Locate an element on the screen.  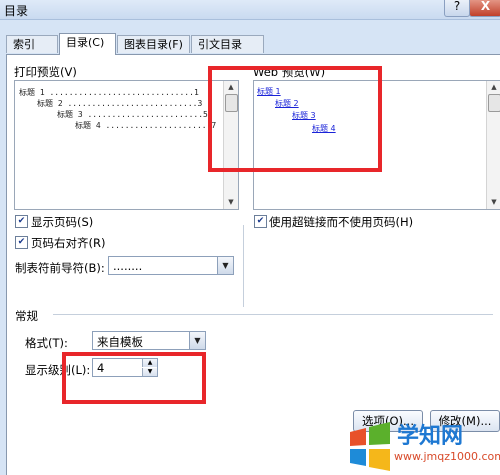
tab-toc: 目录(C) is located at coordinates (87, 44).